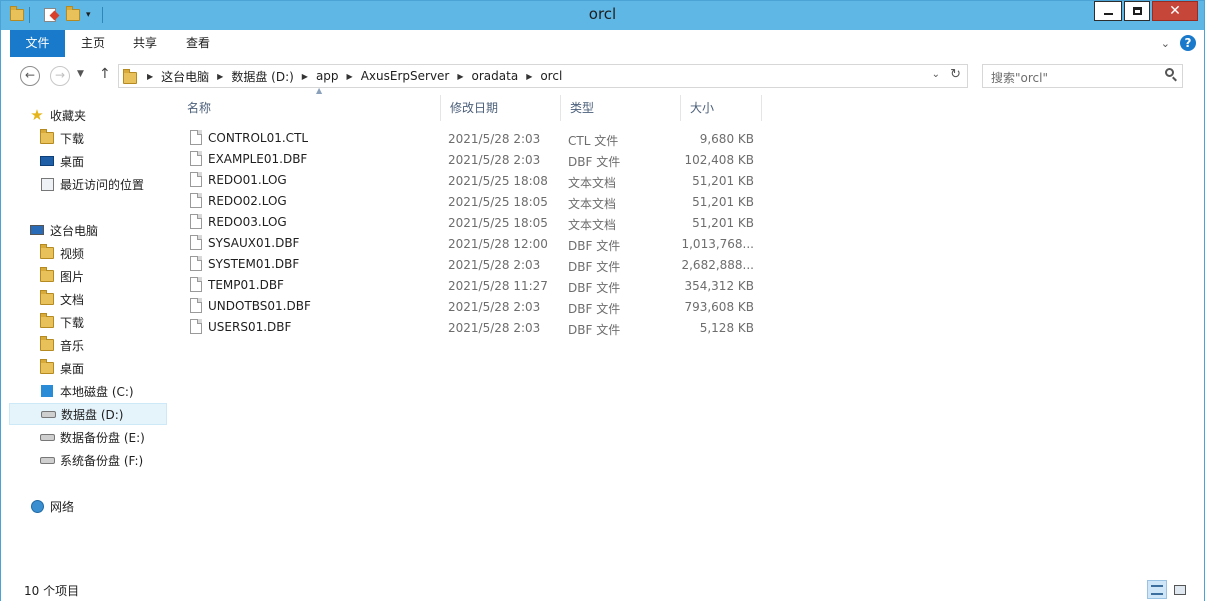 Image resolution: width=1205 pixels, height=601 pixels. I want to click on file-type: CTL 文件, so click(593, 141).